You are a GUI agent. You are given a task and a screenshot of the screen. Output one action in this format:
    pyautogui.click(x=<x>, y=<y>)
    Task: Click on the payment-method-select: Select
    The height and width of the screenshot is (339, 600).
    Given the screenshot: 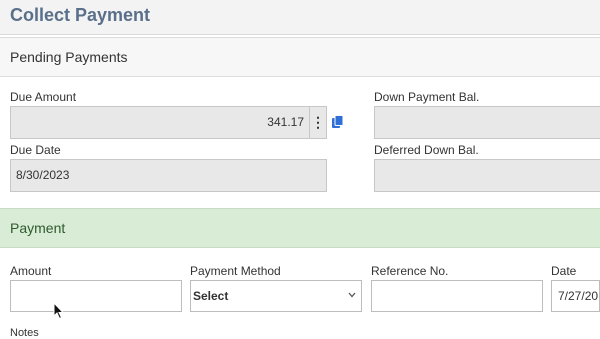 What is the action you would take?
    pyautogui.click(x=276, y=296)
    